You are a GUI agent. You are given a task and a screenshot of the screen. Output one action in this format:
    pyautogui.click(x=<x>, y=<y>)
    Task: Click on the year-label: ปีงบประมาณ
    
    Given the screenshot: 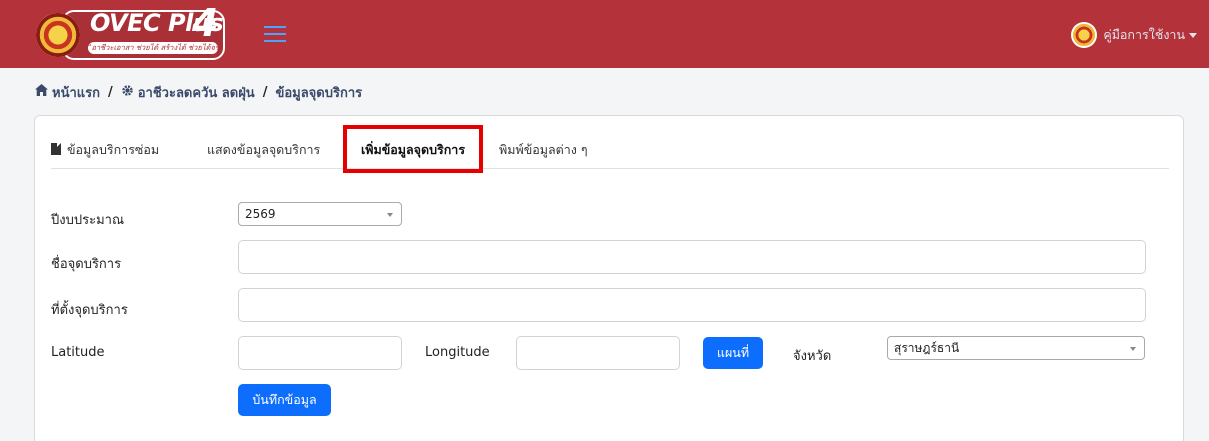 What is the action you would take?
    pyautogui.click(x=87, y=220)
    